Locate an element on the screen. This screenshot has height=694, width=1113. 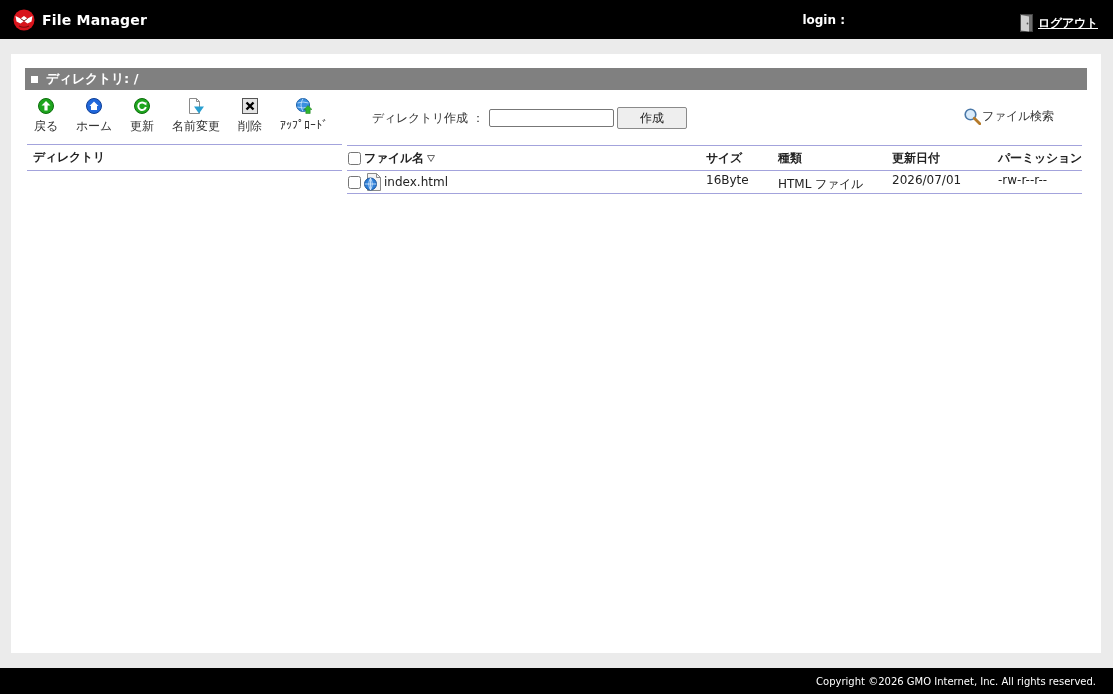
home-icon is located at coordinates (94, 106).